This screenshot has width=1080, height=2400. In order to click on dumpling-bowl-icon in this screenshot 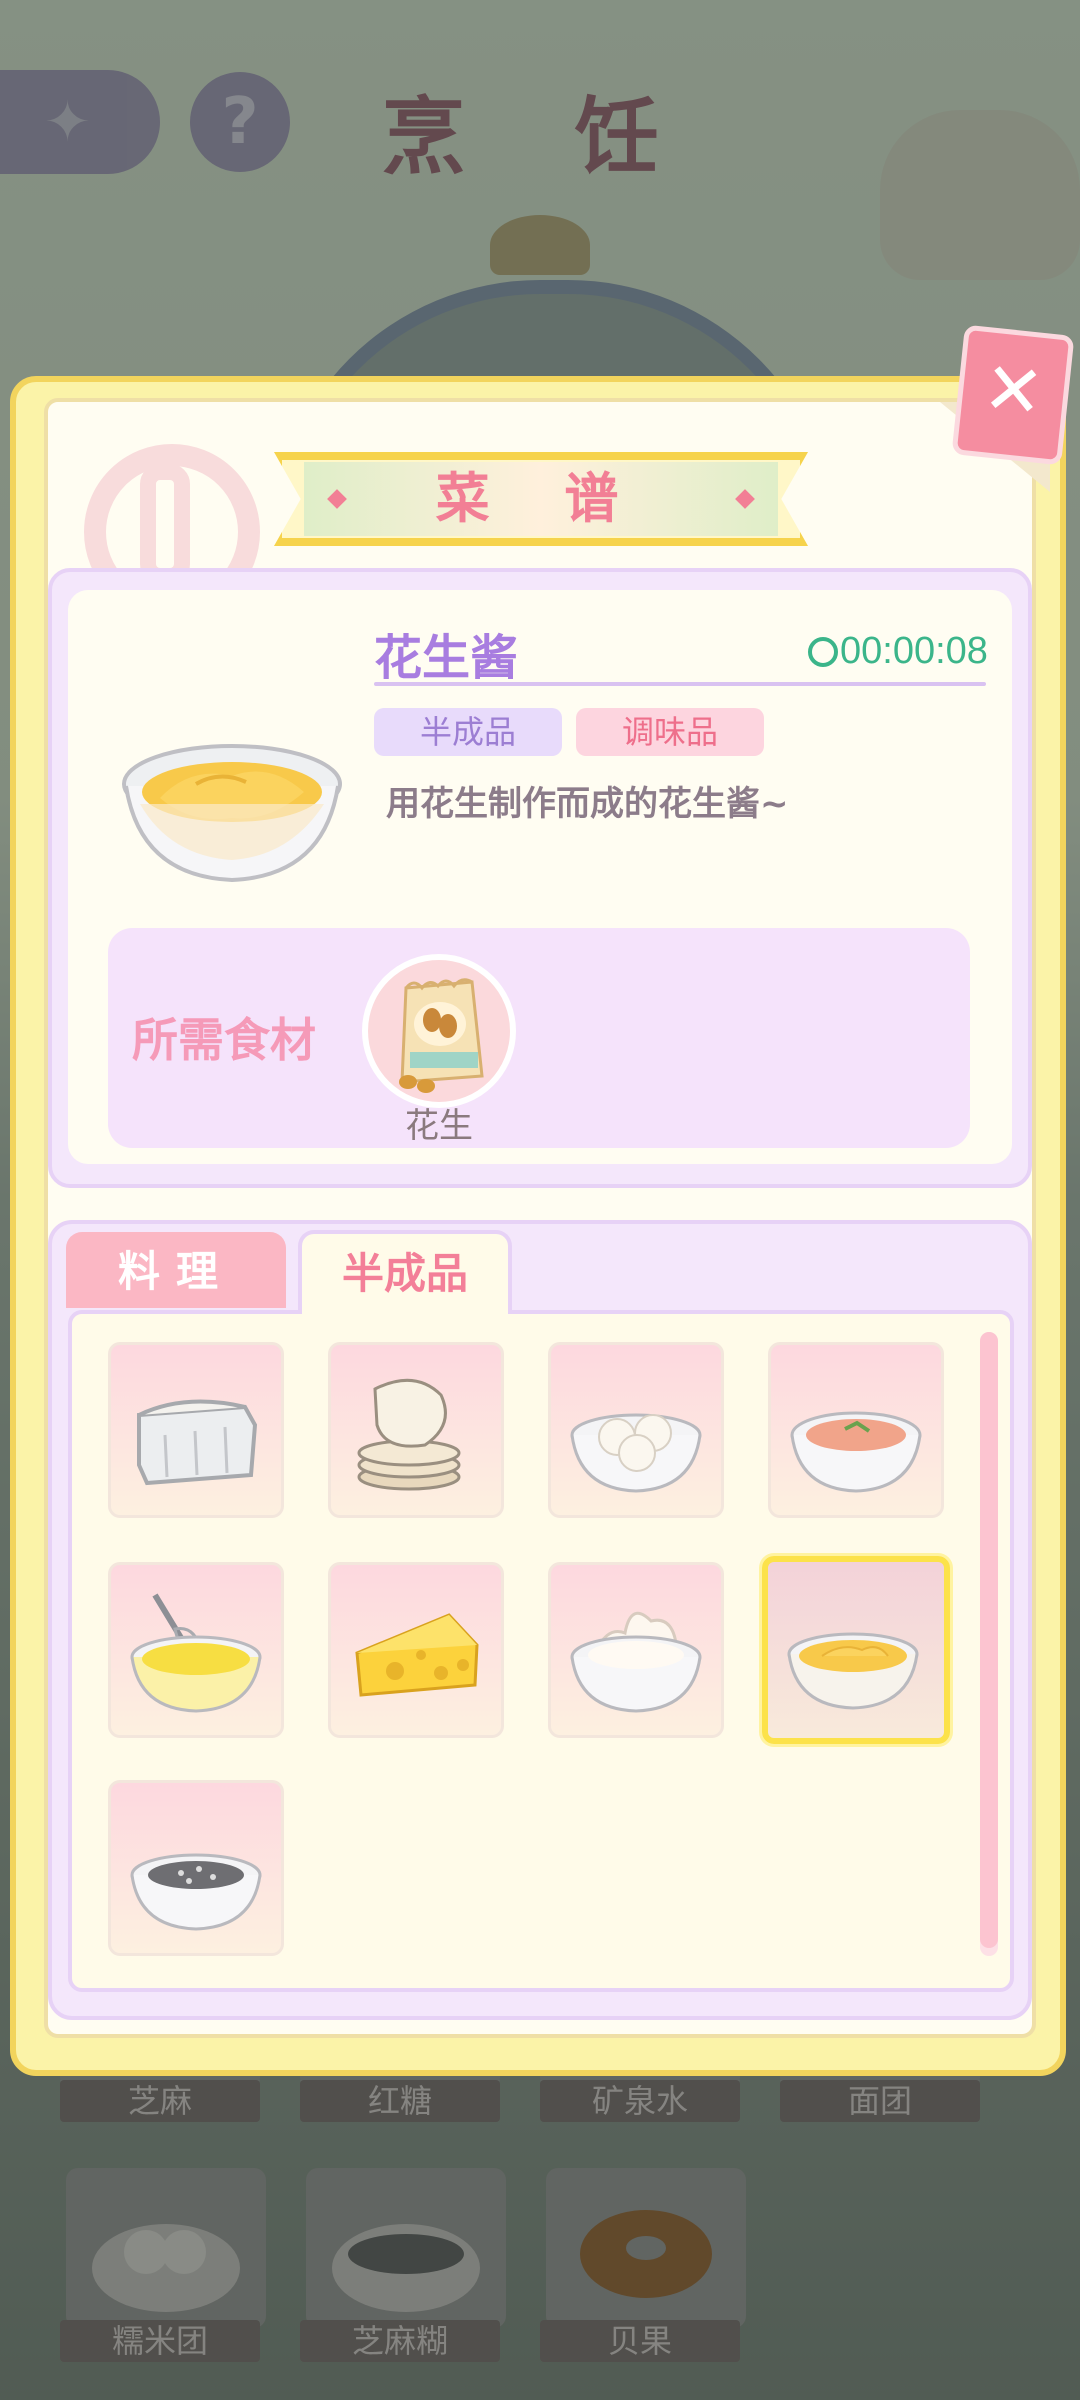, I will do `click(636, 1453)`.